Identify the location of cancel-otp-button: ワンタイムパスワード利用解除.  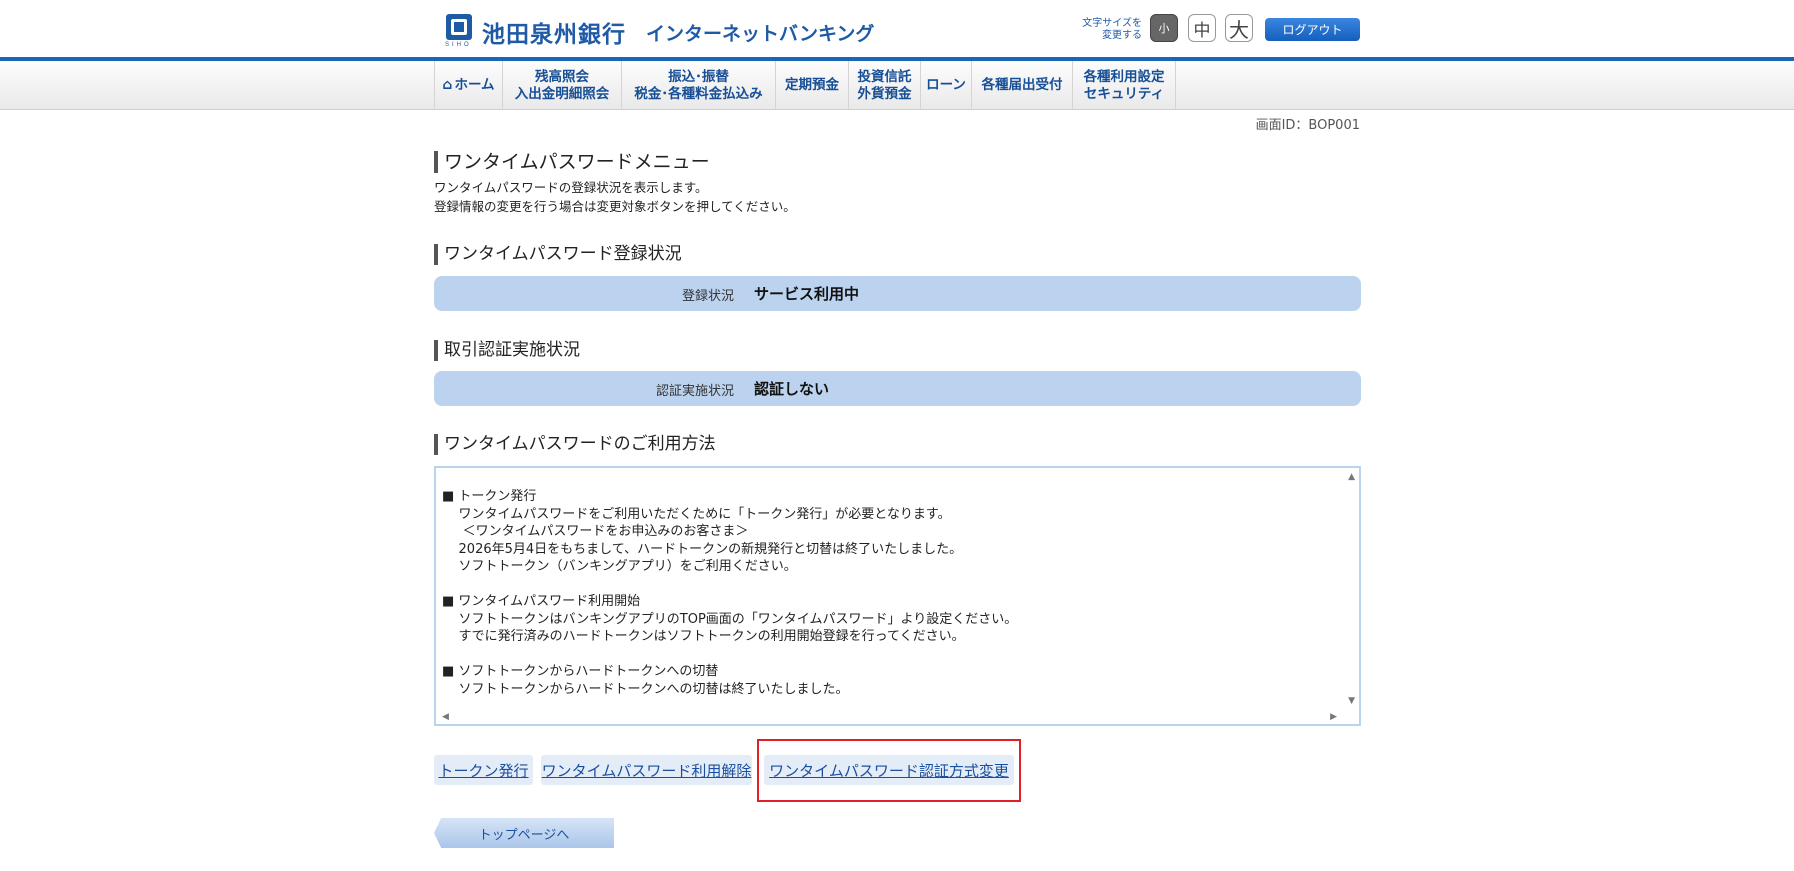
(646, 770).